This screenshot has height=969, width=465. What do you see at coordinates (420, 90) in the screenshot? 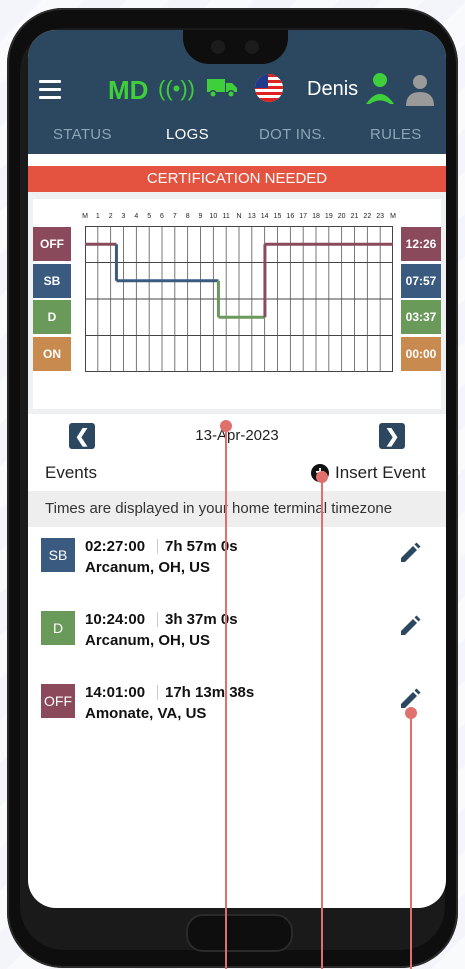
I see `codriver-icon` at bounding box center [420, 90].